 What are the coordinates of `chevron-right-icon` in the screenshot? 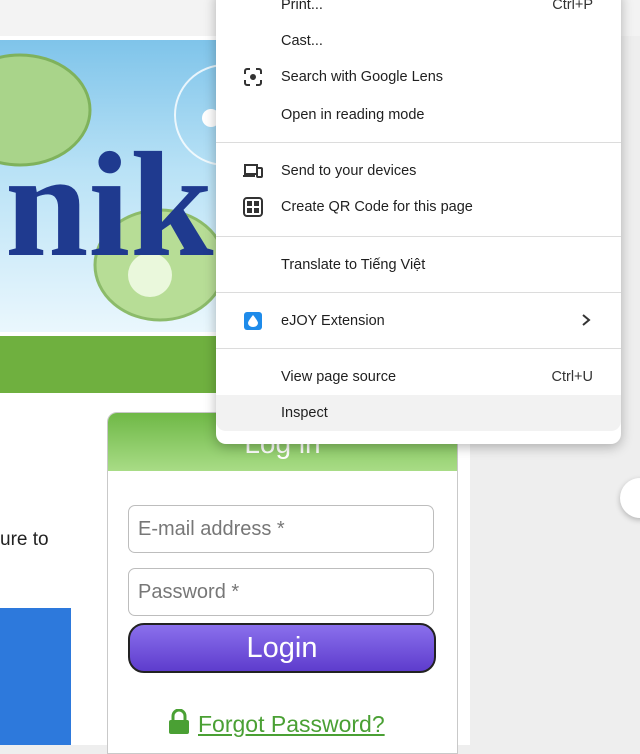 It's located at (586, 322).